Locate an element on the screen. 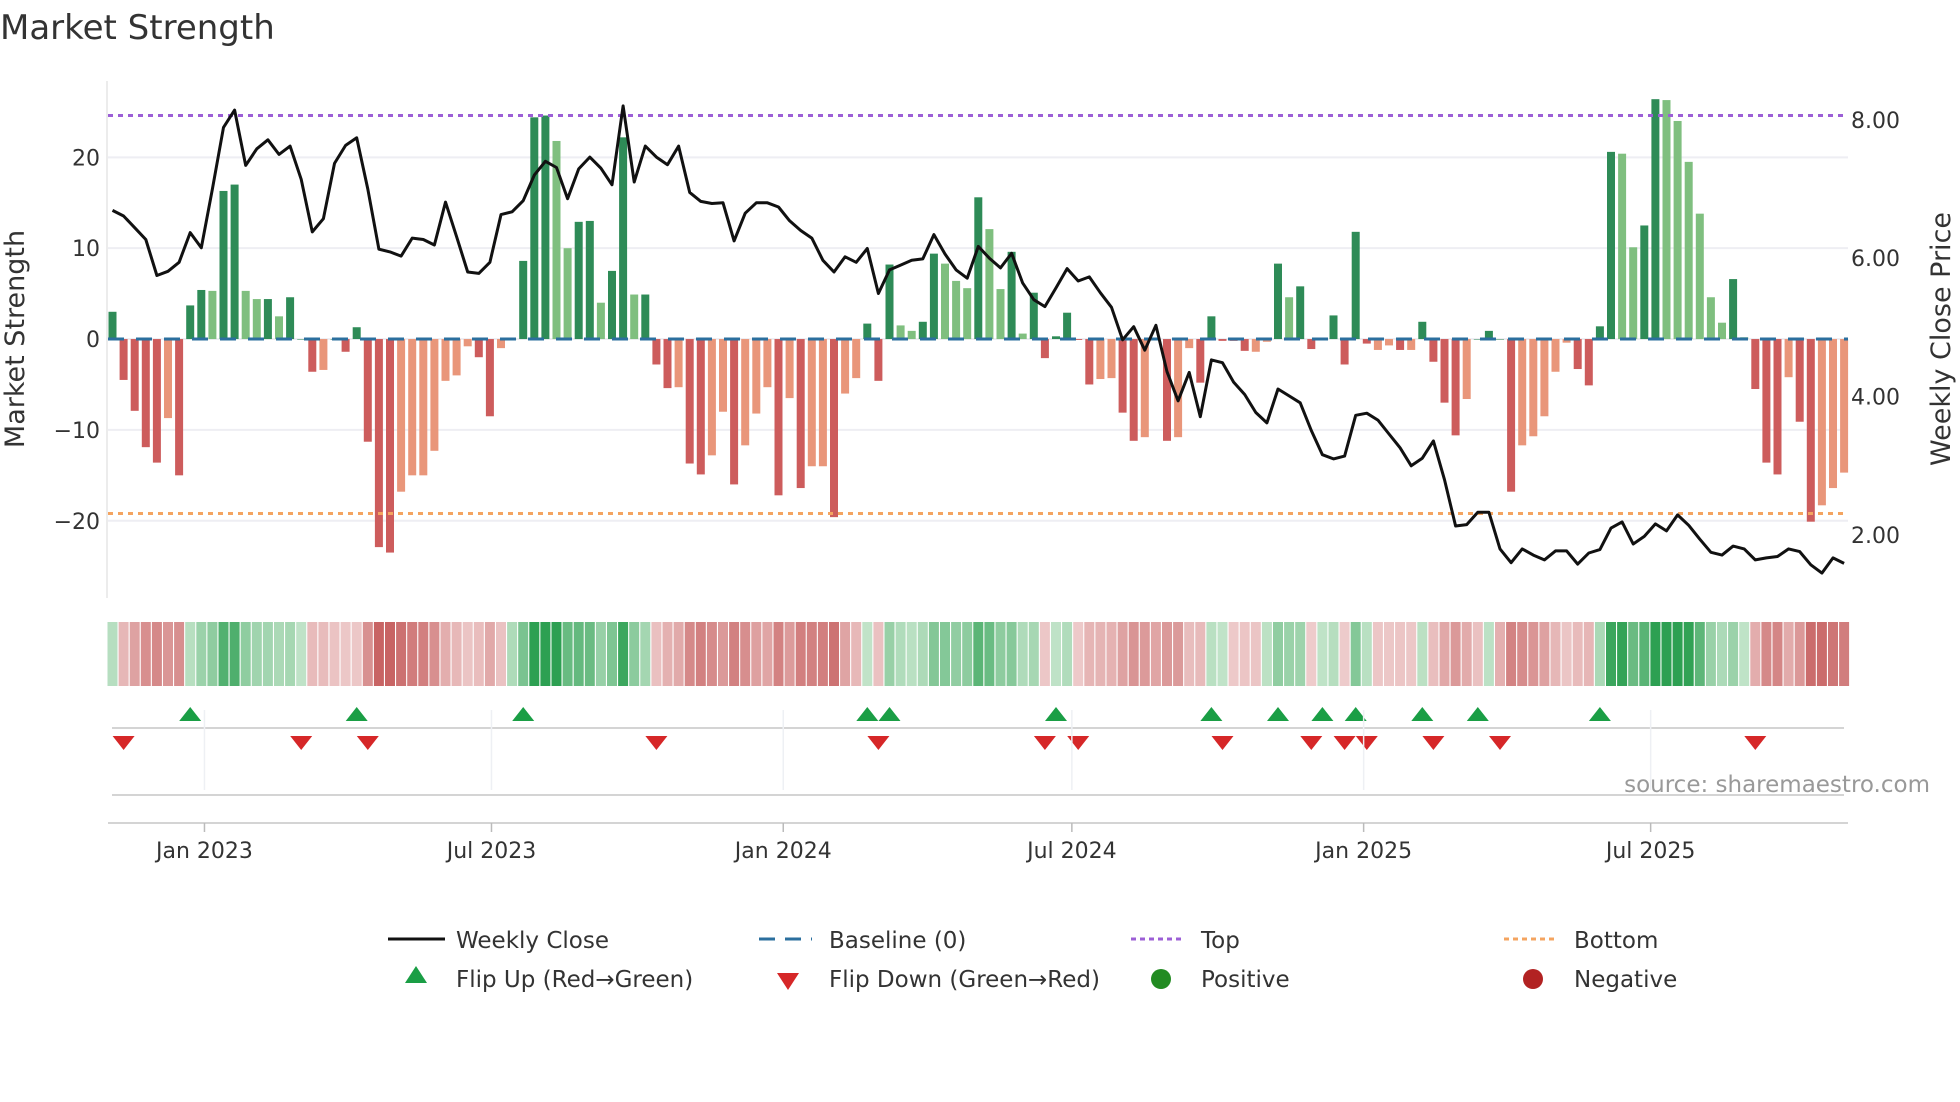 The height and width of the screenshot is (1102, 1960). y2-tick-label: 4.00 is located at coordinates (1875, 398).